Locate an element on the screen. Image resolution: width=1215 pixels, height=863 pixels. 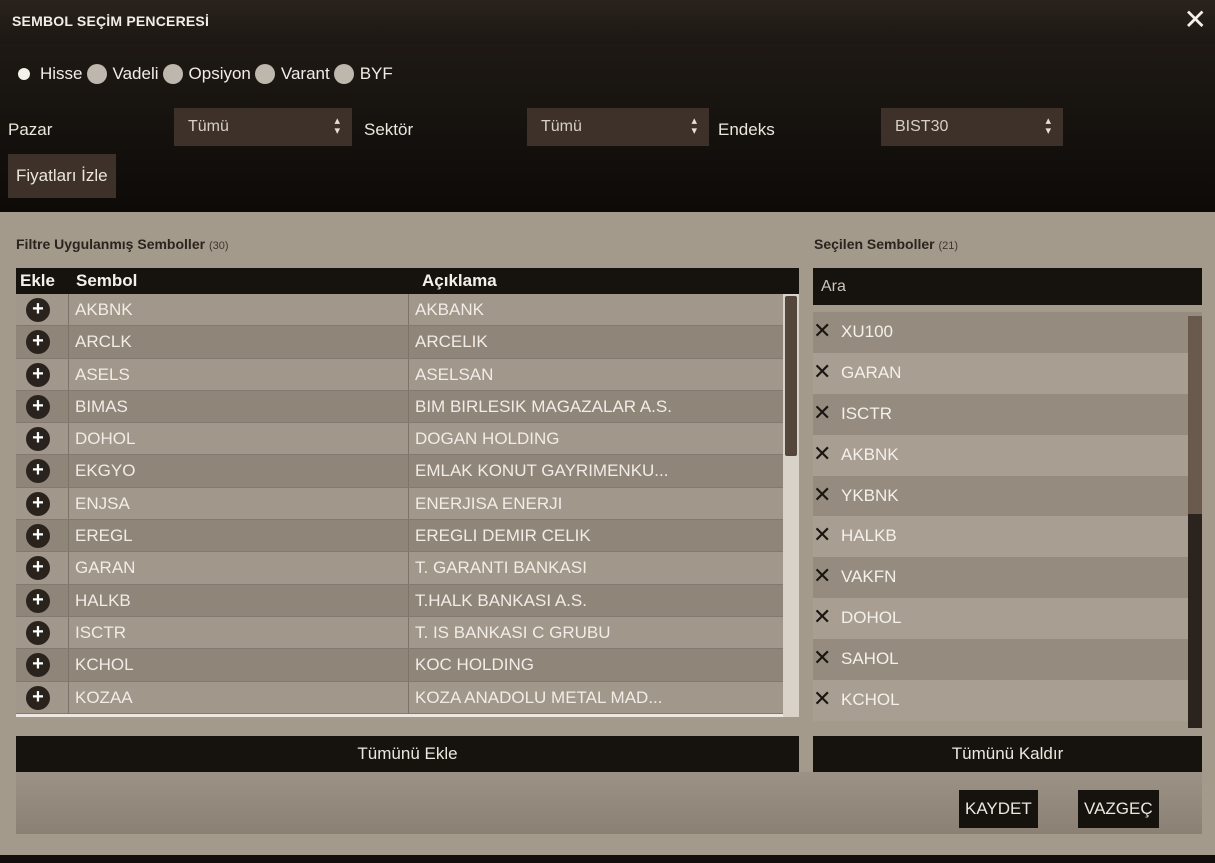
radio-label: Vadeli is located at coordinates (135, 73).